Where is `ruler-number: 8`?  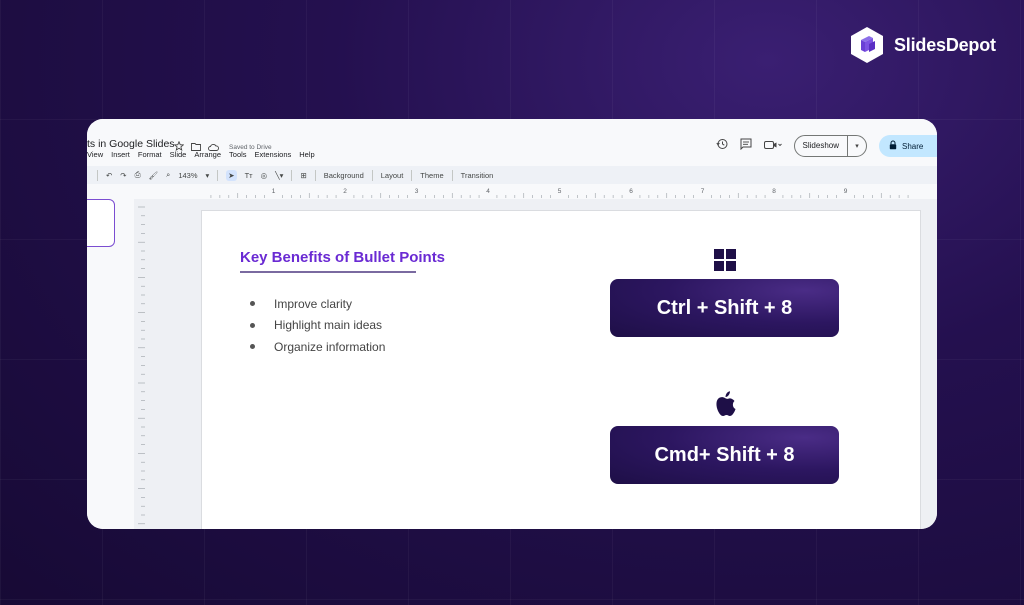 ruler-number: 8 is located at coordinates (774, 191).